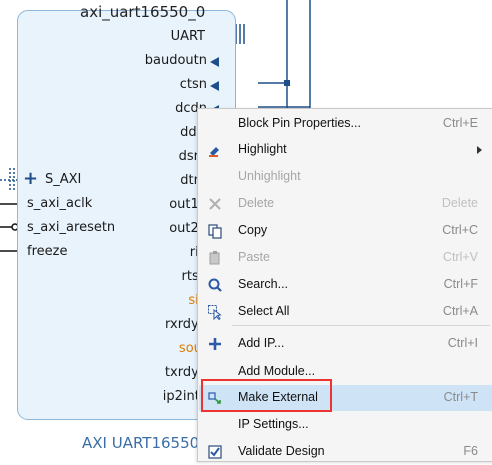 The height and width of the screenshot is (465, 492). Describe the element at coordinates (215, 204) in the screenshot. I see `delete-x-icon` at that location.